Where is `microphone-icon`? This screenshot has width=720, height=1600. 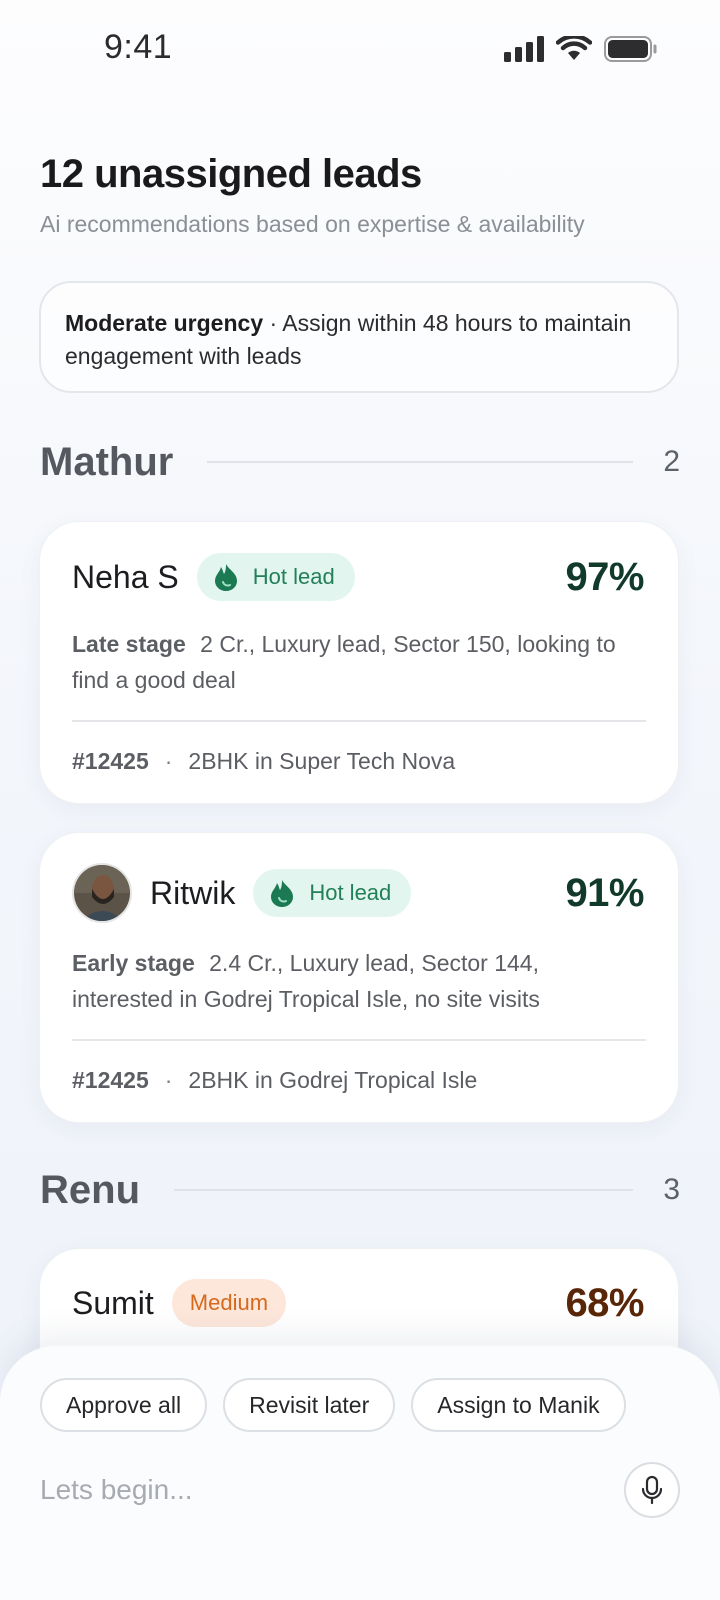 microphone-icon is located at coordinates (652, 1490).